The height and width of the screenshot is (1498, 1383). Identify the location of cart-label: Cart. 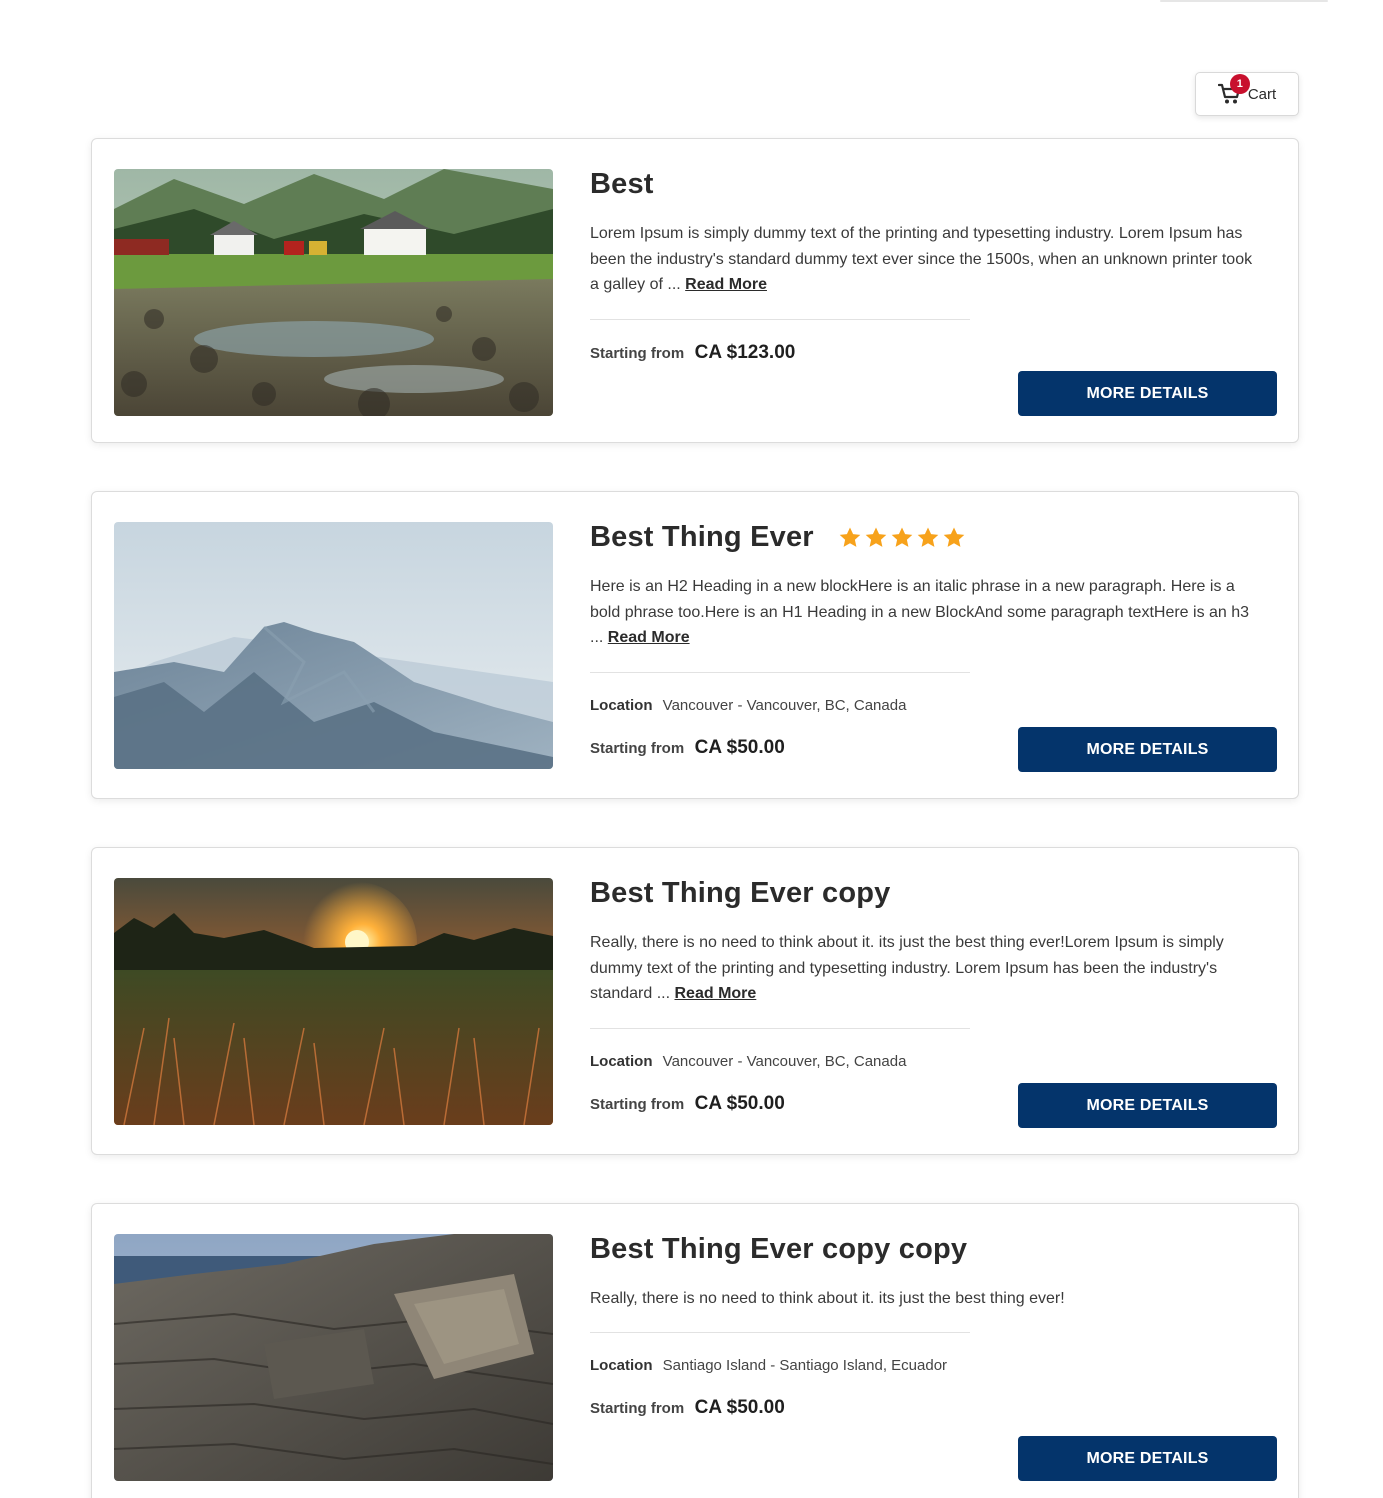
(1262, 94).